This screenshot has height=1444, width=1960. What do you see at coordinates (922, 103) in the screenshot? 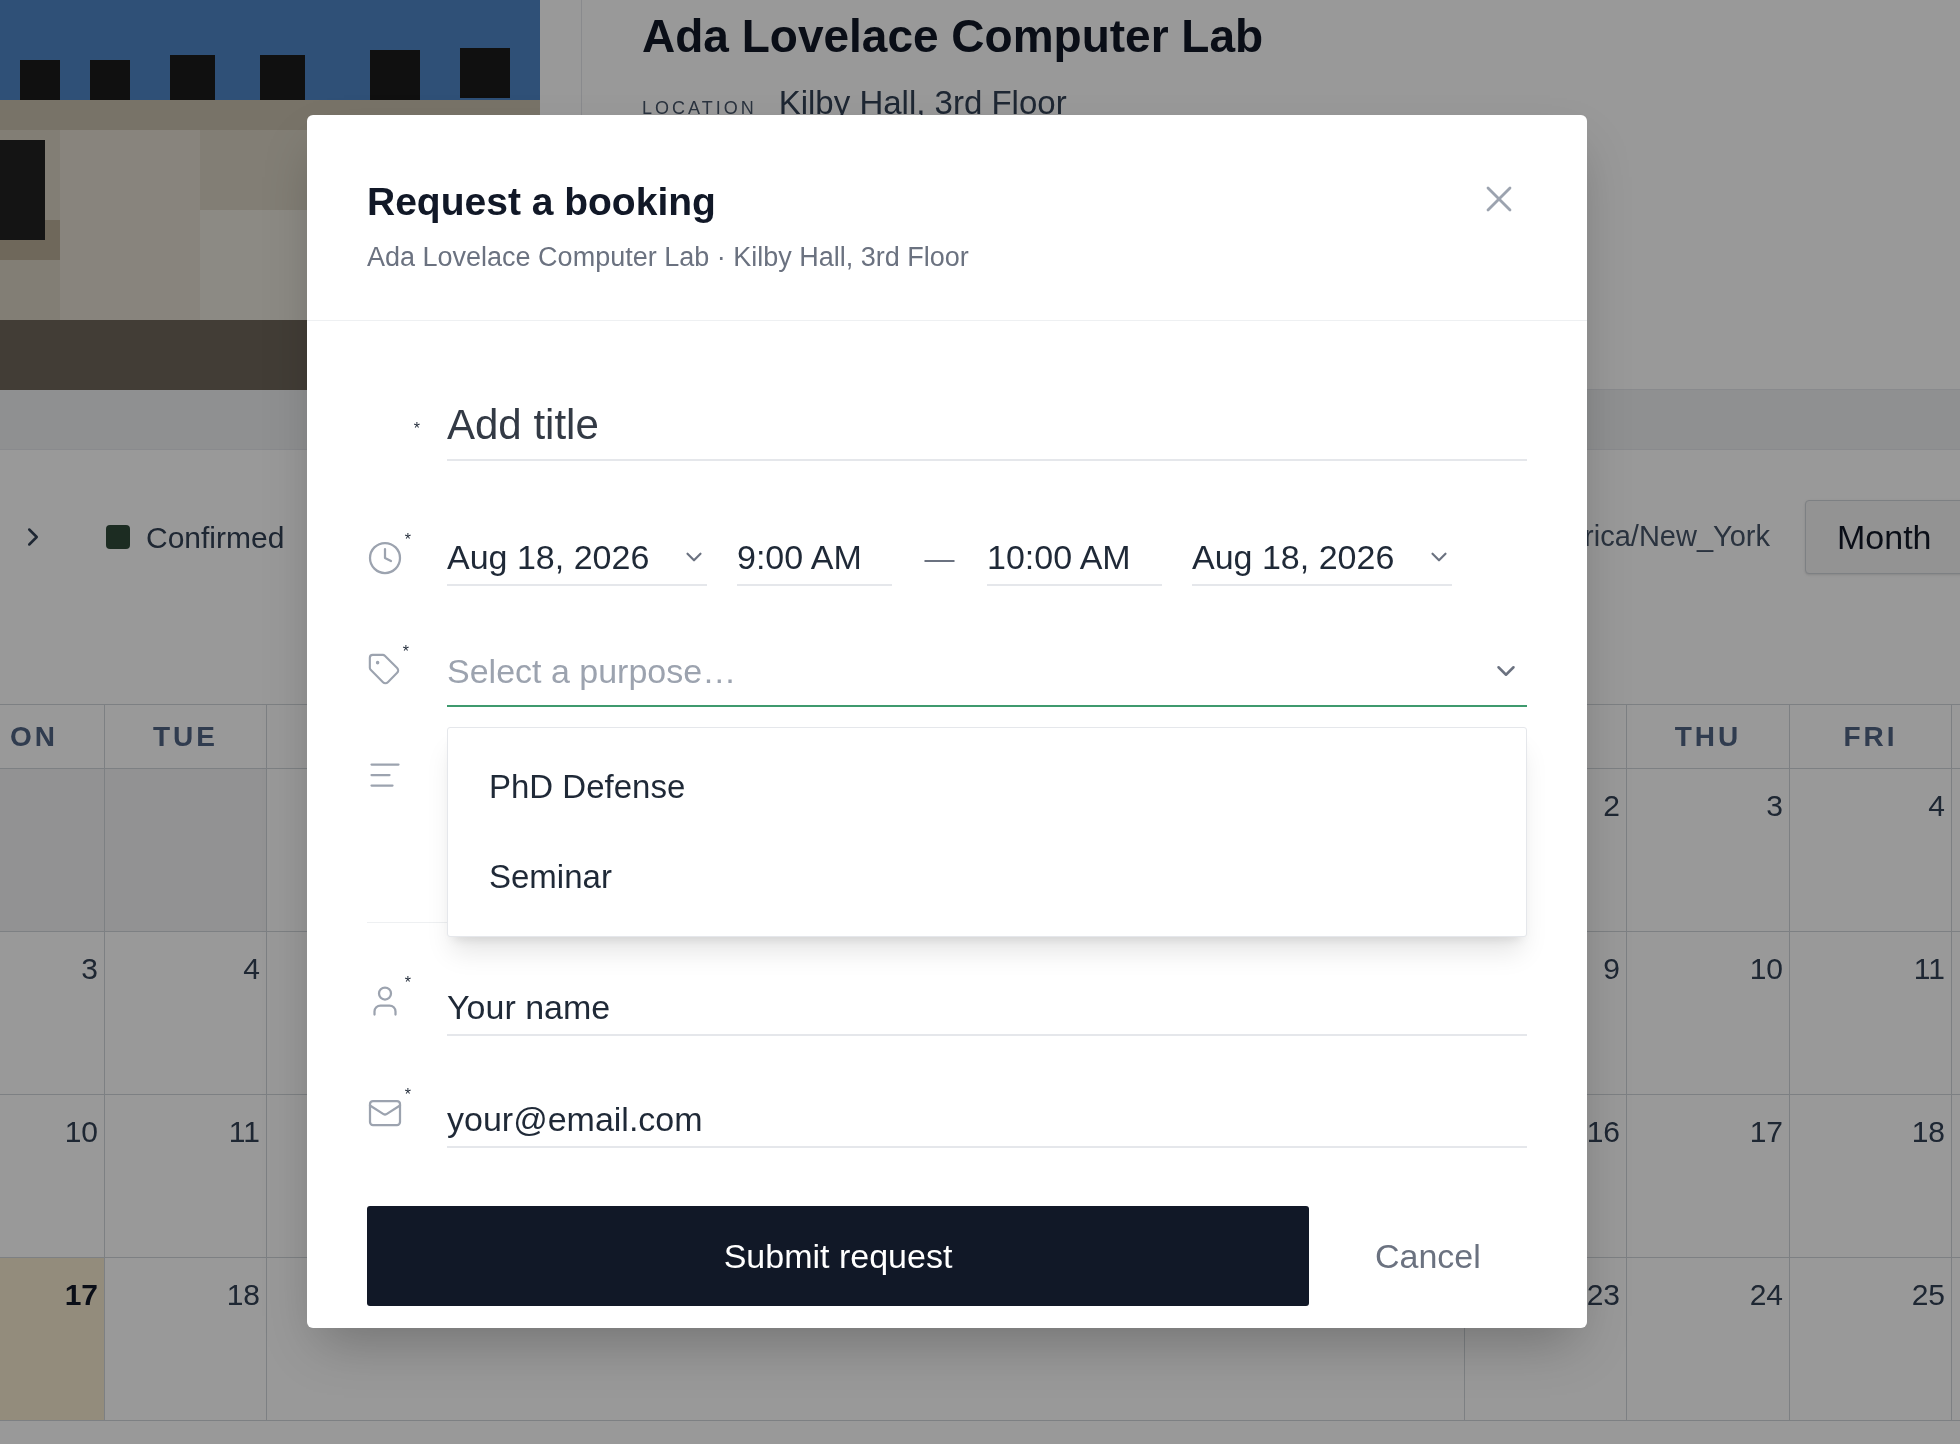
I see `location-value: Kilby Hall, 3rd Floor` at bounding box center [922, 103].